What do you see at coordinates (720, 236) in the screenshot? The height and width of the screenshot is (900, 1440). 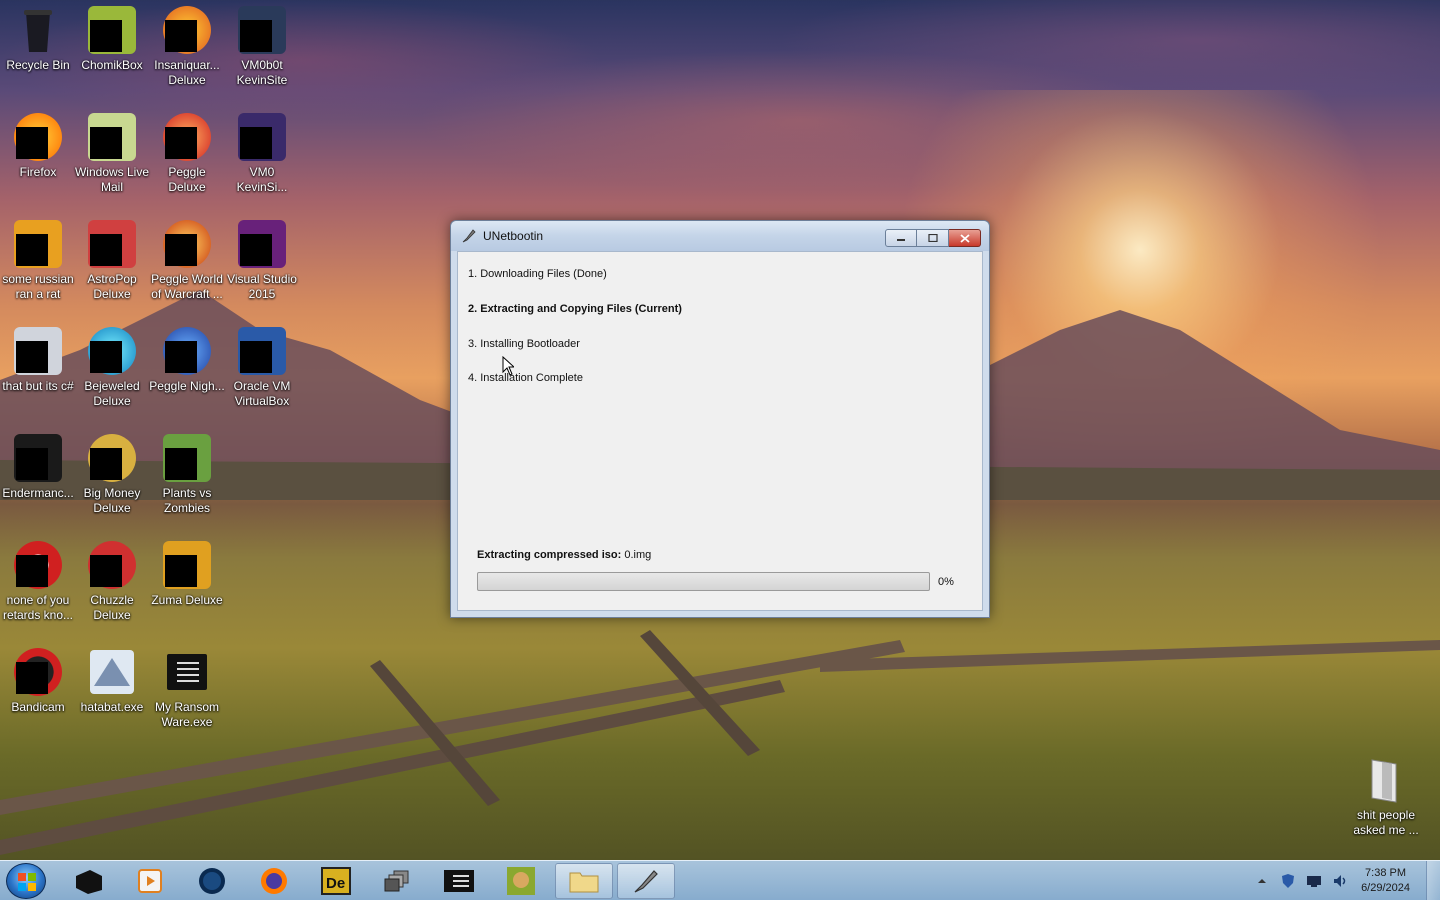 I see `window-titlebar: UNetbootin` at bounding box center [720, 236].